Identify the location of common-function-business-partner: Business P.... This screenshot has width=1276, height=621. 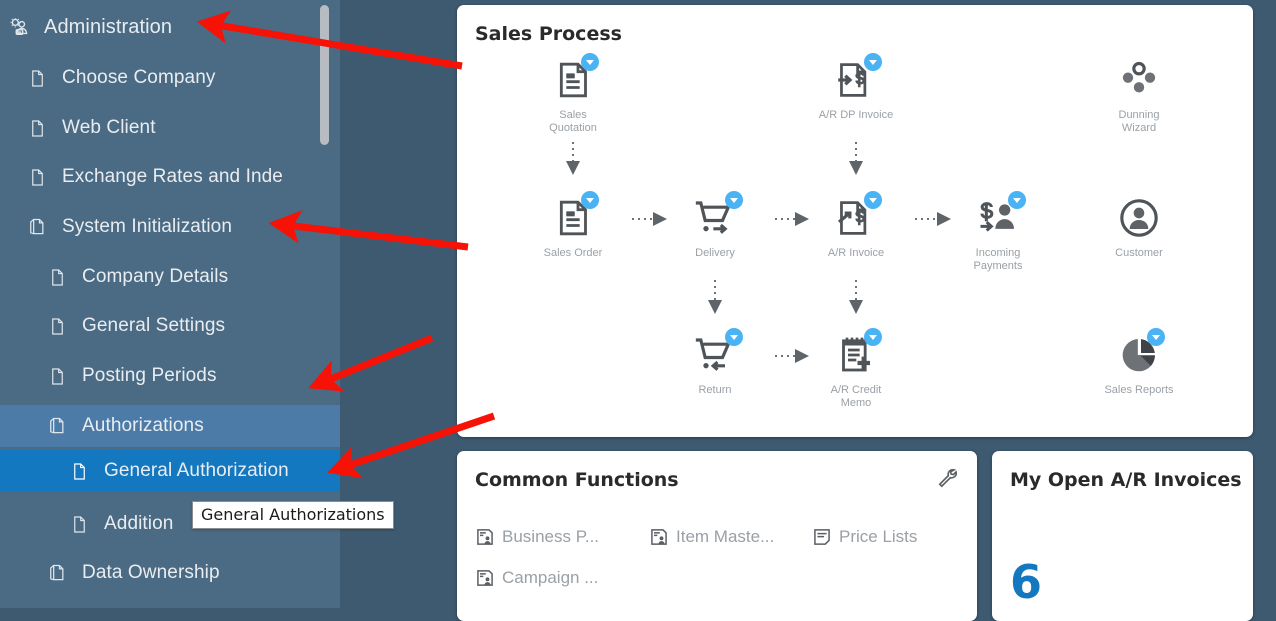
(537, 537).